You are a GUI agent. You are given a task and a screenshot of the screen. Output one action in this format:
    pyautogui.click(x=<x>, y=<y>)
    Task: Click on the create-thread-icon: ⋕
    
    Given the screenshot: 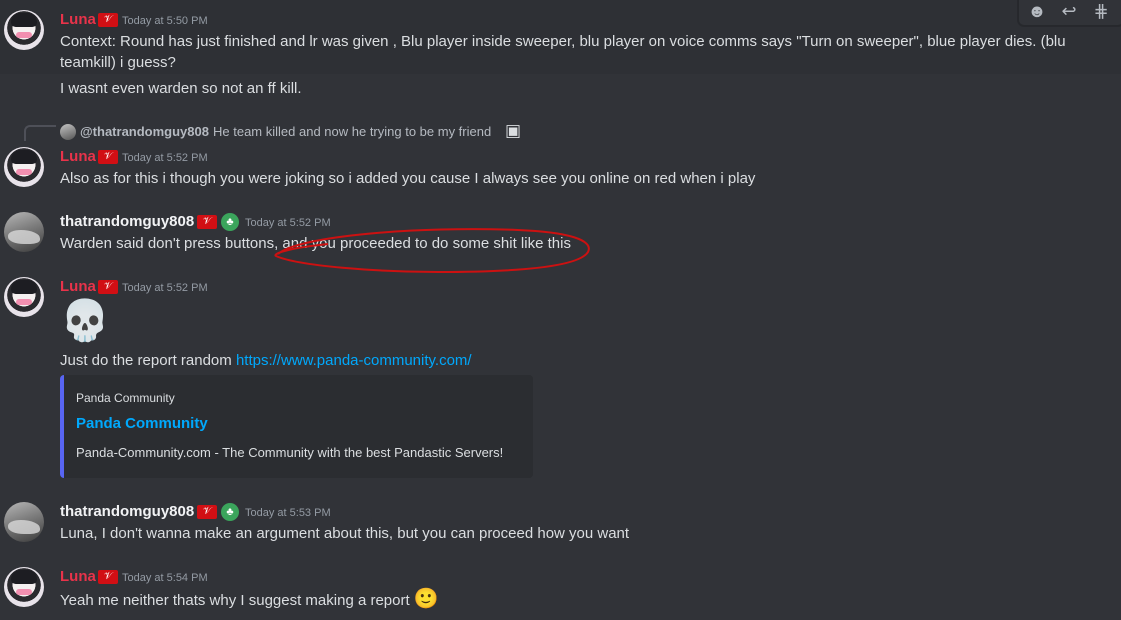 What is the action you would take?
    pyautogui.click(x=1101, y=11)
    